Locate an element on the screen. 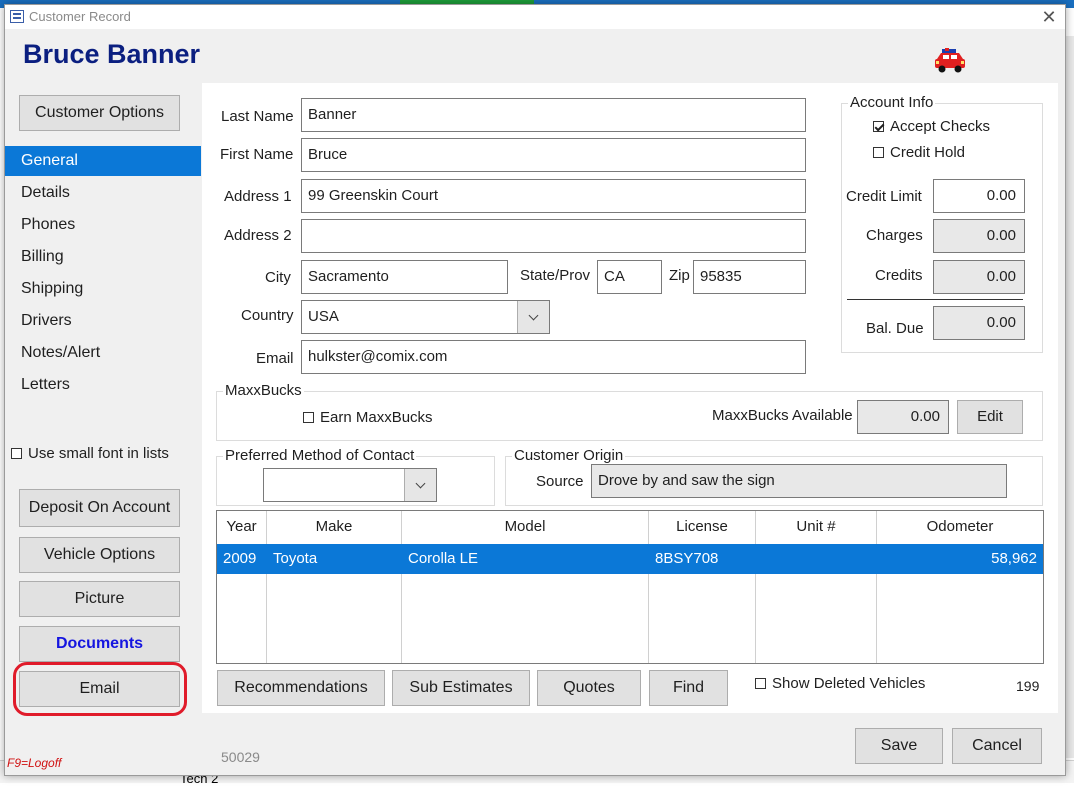 The width and height of the screenshot is (1074, 786). earn-maxxbucks-checkbox is located at coordinates (308, 417).